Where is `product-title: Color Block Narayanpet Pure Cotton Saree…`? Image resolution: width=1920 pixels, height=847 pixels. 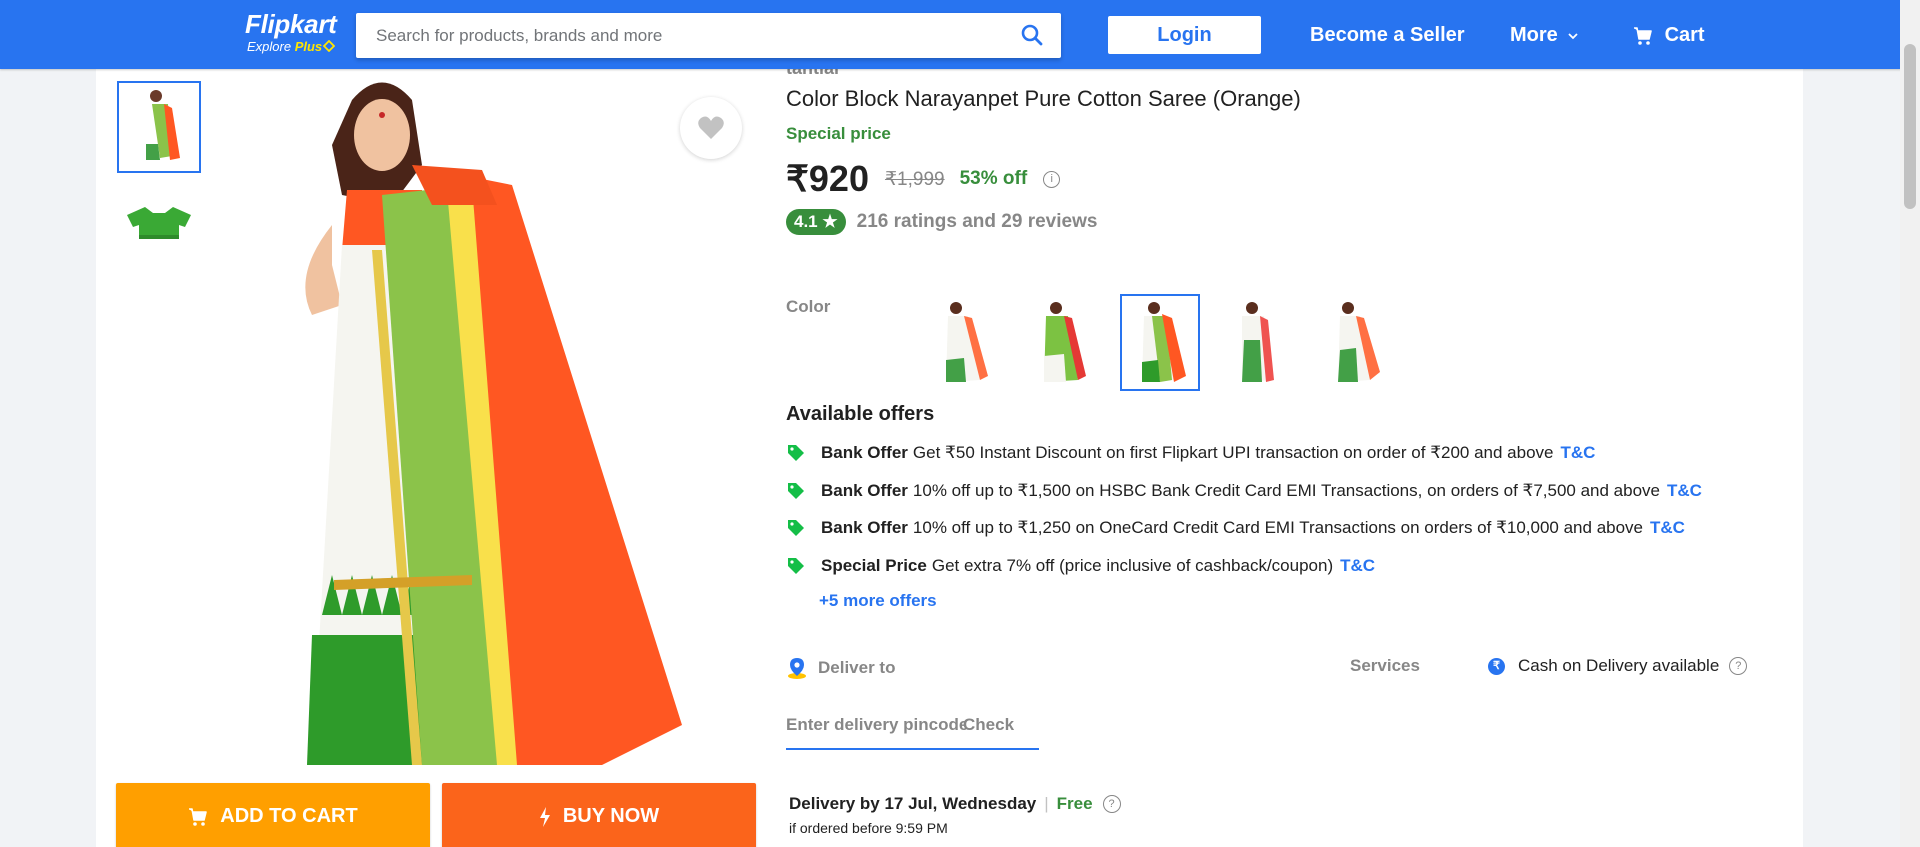
product-title: Color Block Narayanpet Pure Cotton Saree… is located at coordinates (1043, 98).